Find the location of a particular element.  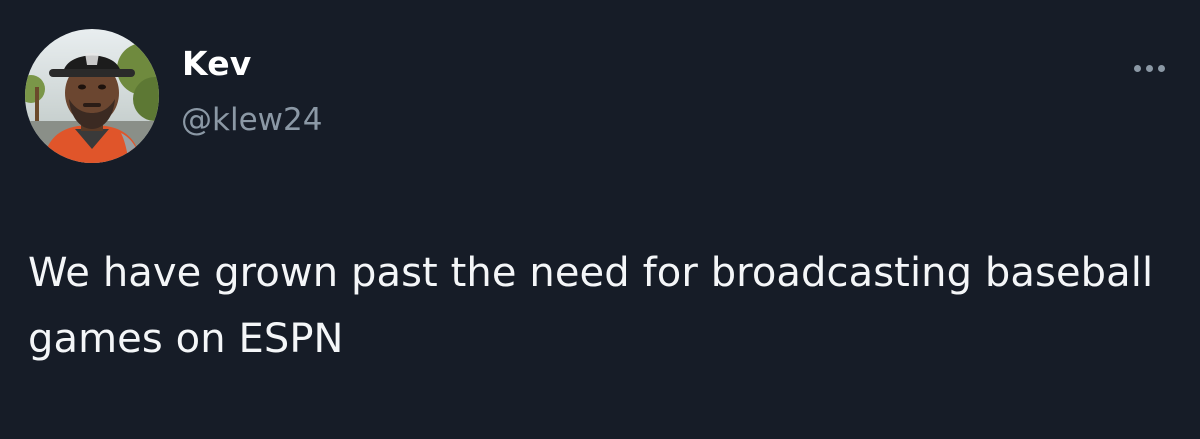

avatar is located at coordinates (92, 96).